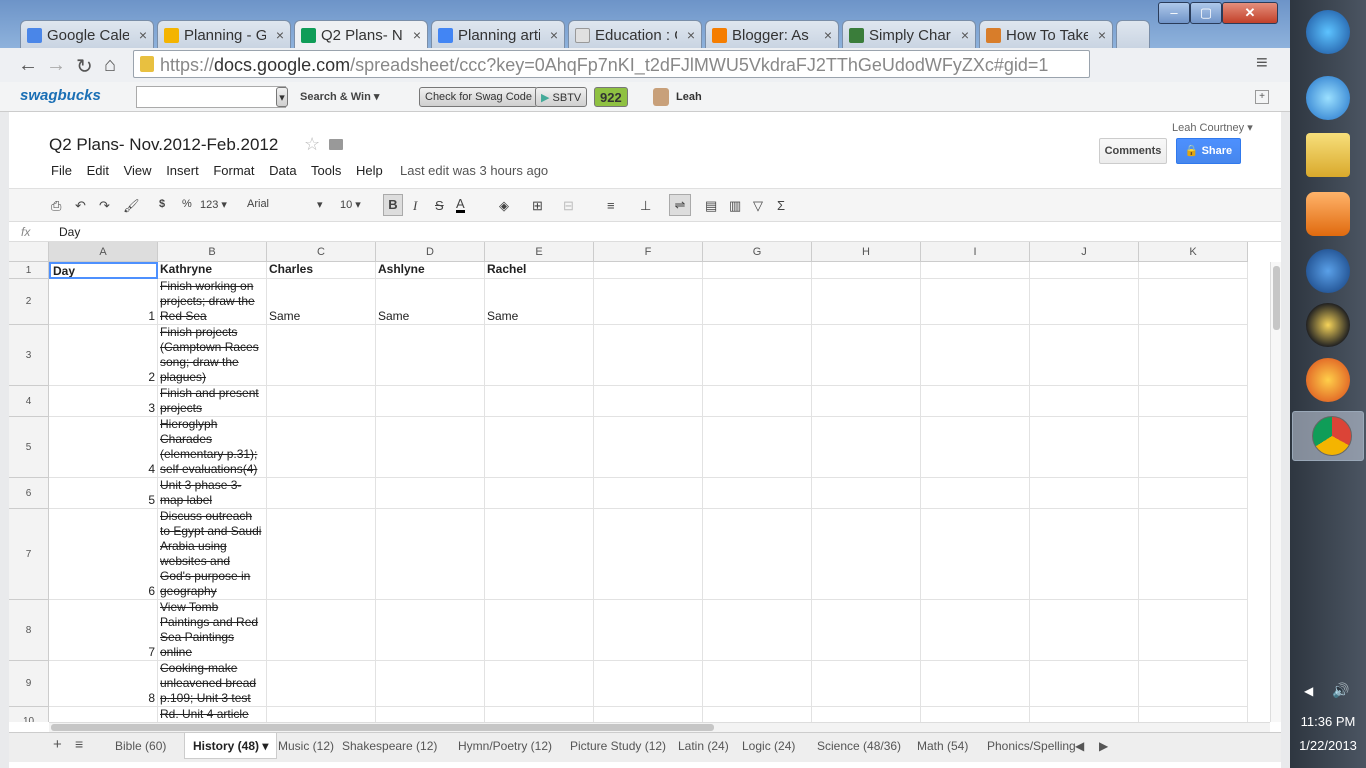  What do you see at coordinates (439, 205) in the screenshot?
I see `strikethrough-button: S` at bounding box center [439, 205].